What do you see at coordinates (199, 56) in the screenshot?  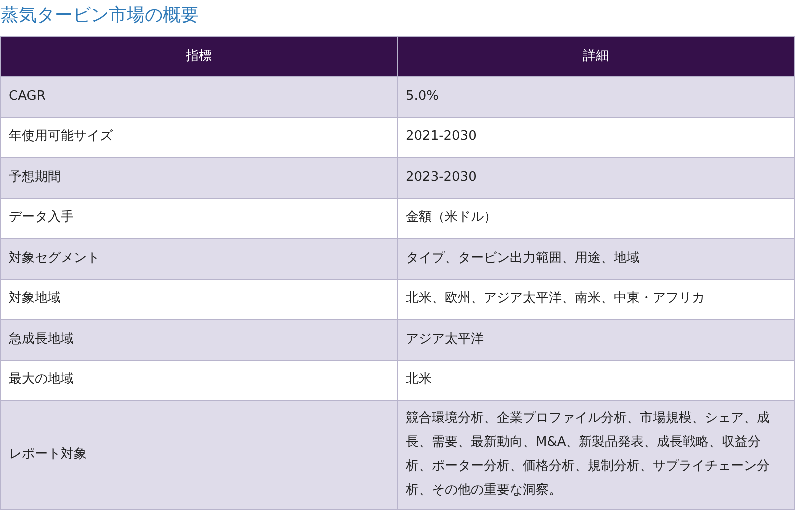 I see `column-header: 指標` at bounding box center [199, 56].